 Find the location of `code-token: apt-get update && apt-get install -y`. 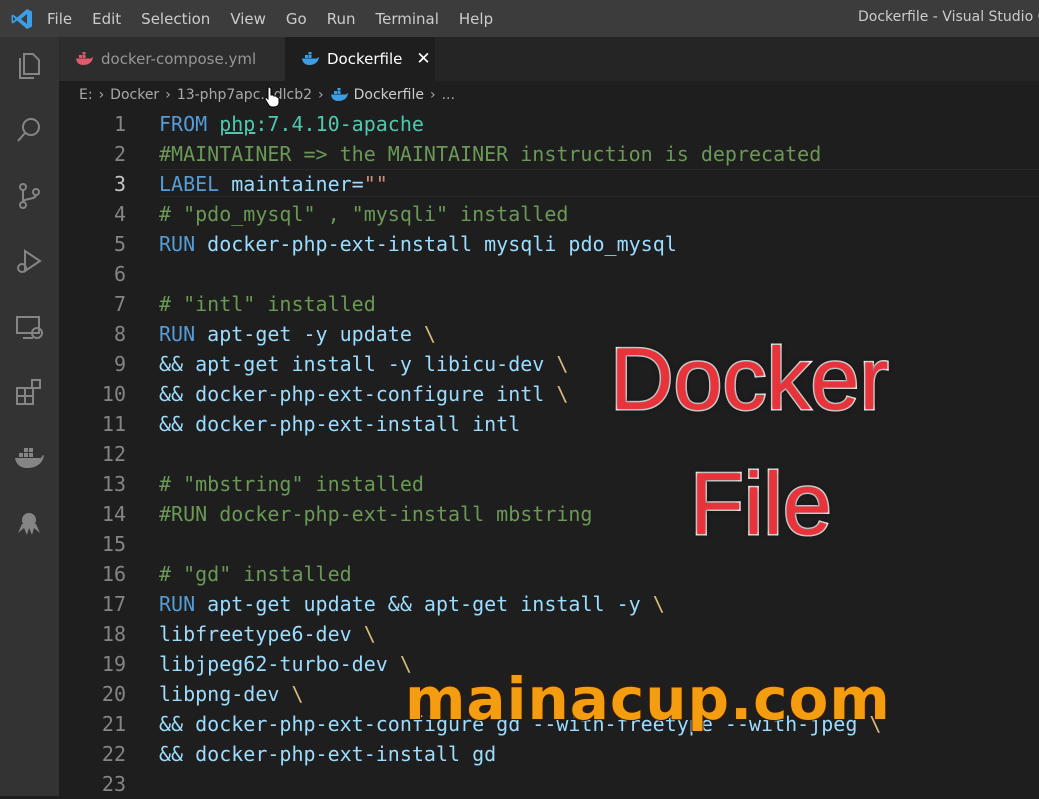

code-token: apt-get update && apt-get install -y is located at coordinates (430, 604).